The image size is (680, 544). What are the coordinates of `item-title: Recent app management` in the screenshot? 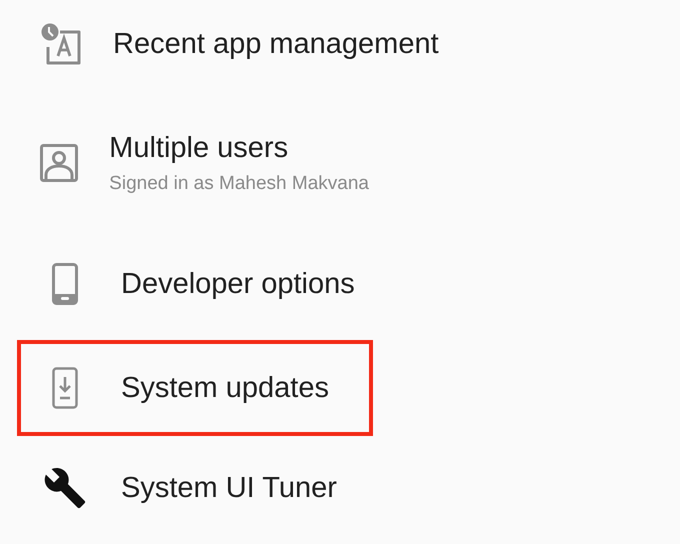 It's located at (276, 44).